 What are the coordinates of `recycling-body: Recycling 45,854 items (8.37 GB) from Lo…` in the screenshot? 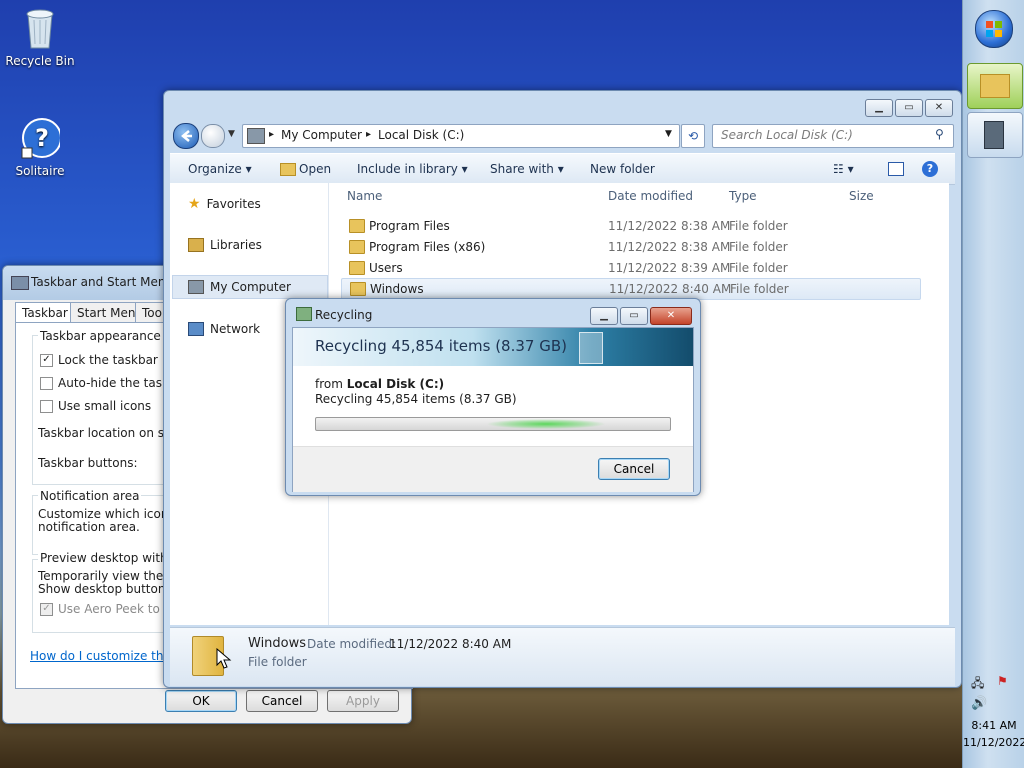 It's located at (493, 409).